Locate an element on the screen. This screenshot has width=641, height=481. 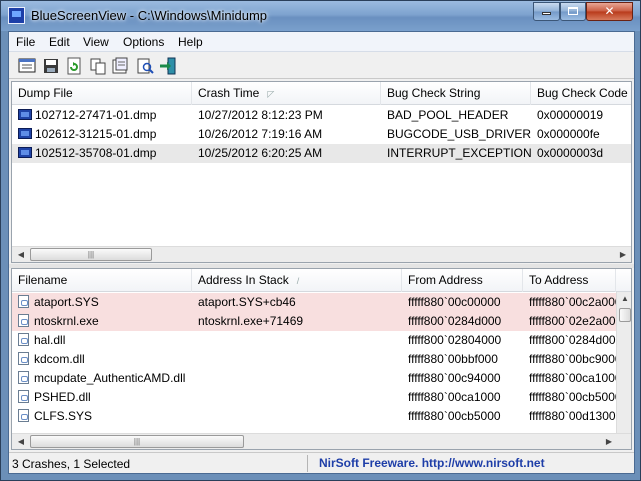
status-divider is located at coordinates (307, 463).